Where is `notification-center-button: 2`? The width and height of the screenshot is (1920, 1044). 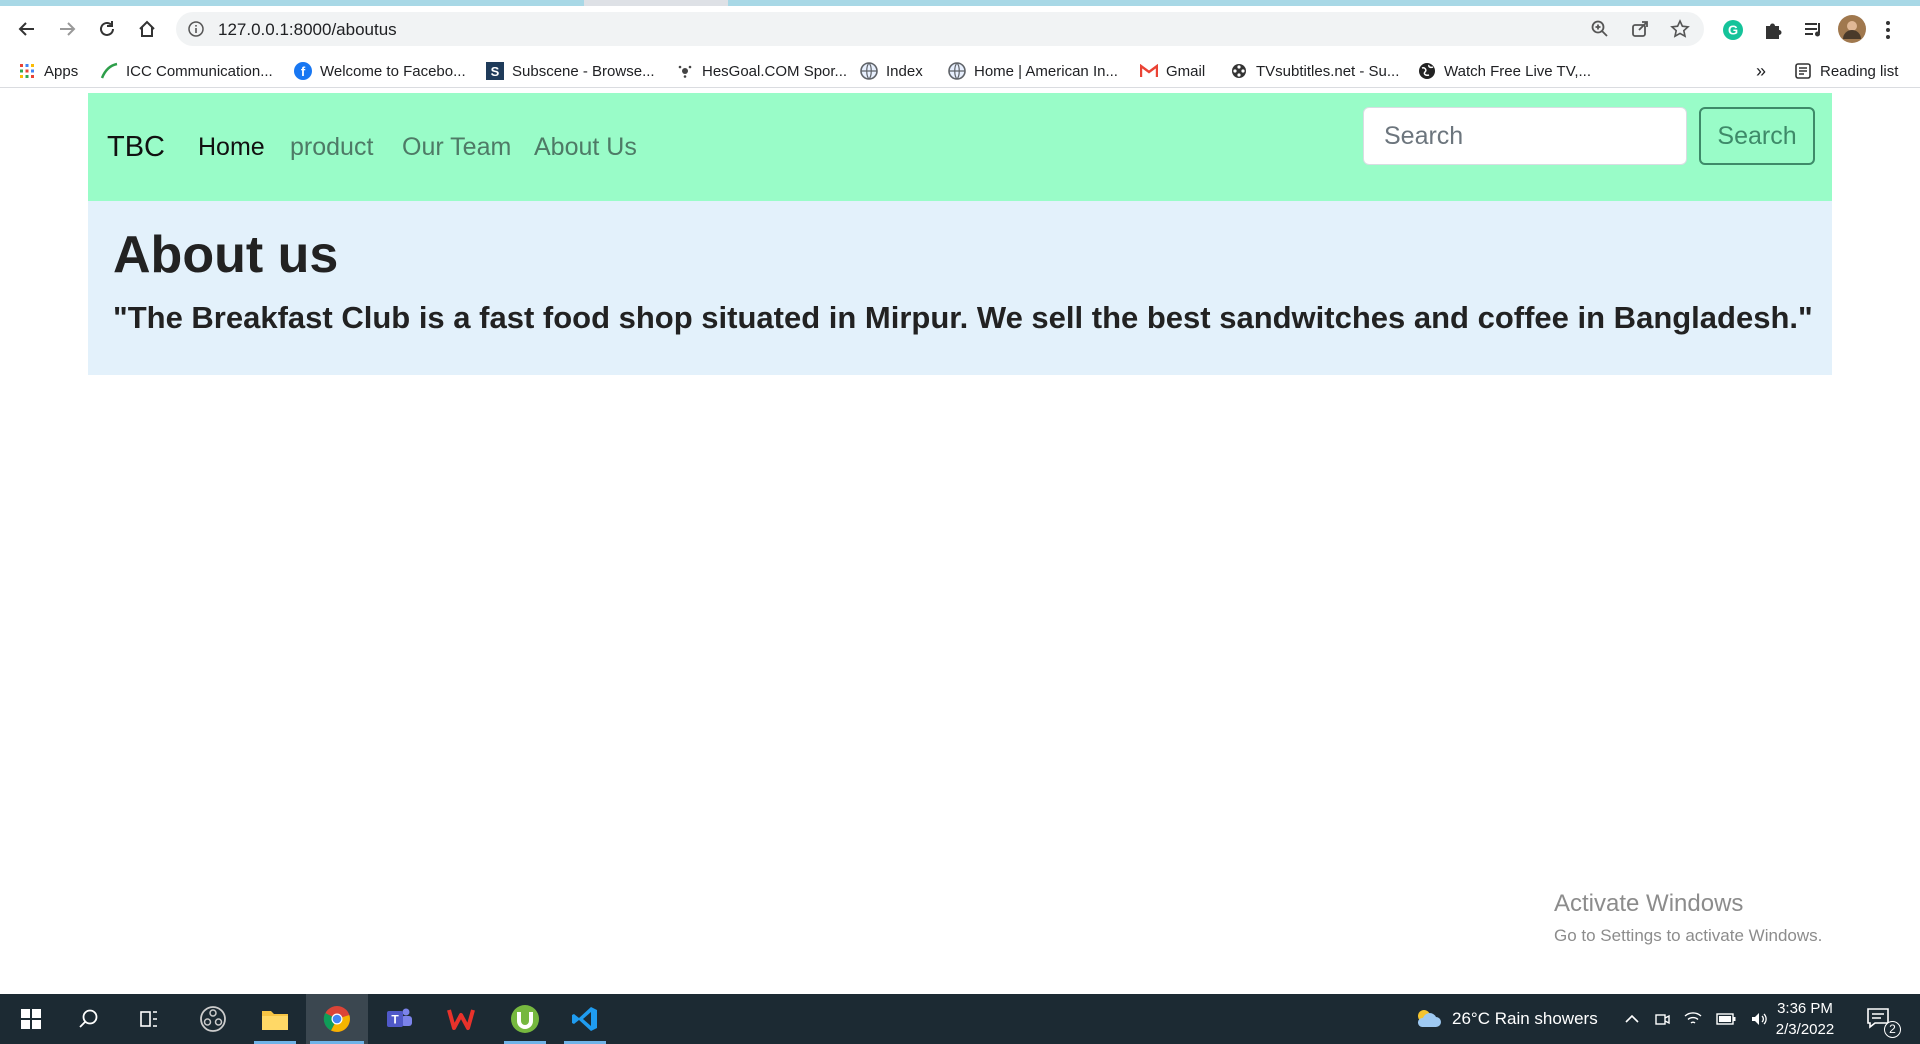 notification-center-button: 2 is located at coordinates (1883, 1019).